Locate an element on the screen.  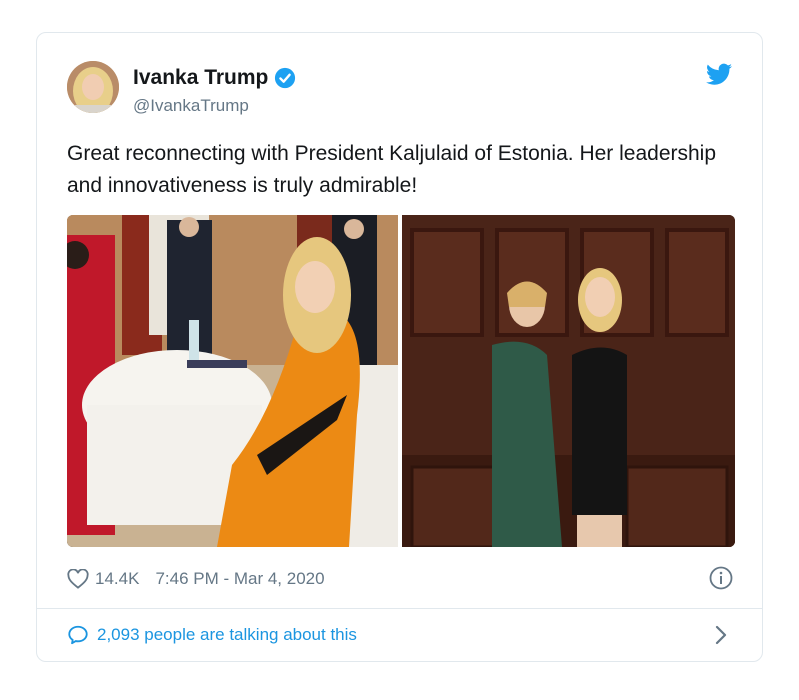
chevron-right-icon is located at coordinates (721, 635).